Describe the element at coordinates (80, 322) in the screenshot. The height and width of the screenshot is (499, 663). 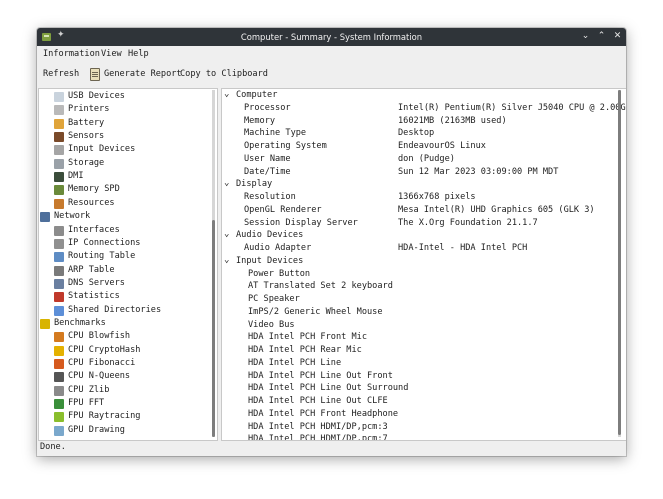
I see `tree-item-label: Benchmarks` at that location.